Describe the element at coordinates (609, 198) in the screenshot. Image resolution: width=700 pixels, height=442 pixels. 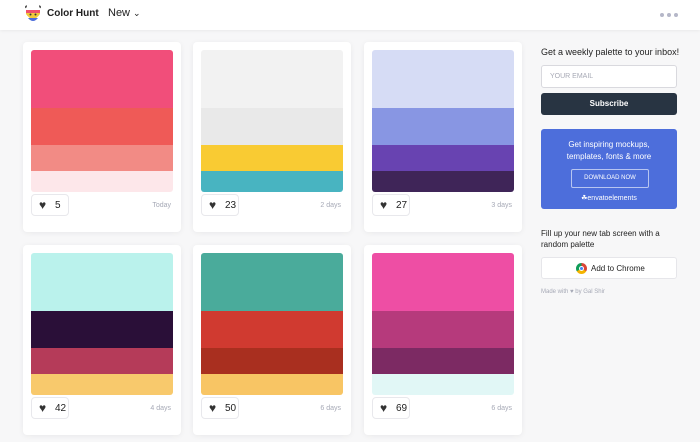
I see `envato-elements-logo: ☘envatoelements` at that location.